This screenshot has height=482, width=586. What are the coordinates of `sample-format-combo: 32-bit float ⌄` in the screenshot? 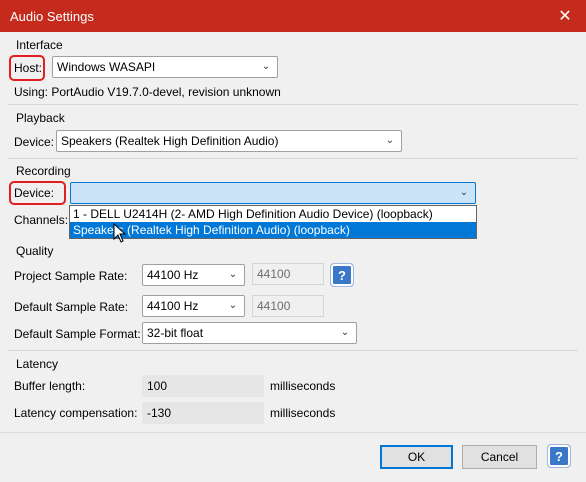 It's located at (249, 333).